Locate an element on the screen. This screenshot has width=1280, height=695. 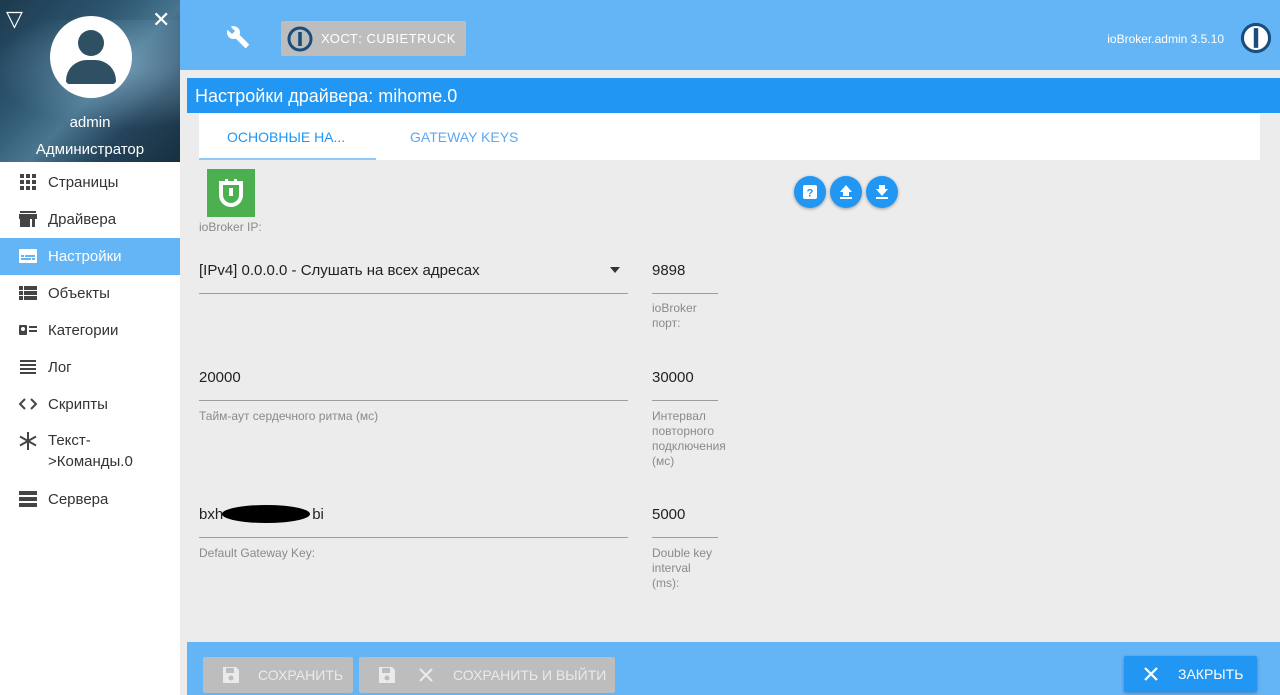
close-button: ЗАКРЫТЬ is located at coordinates (1190, 674).